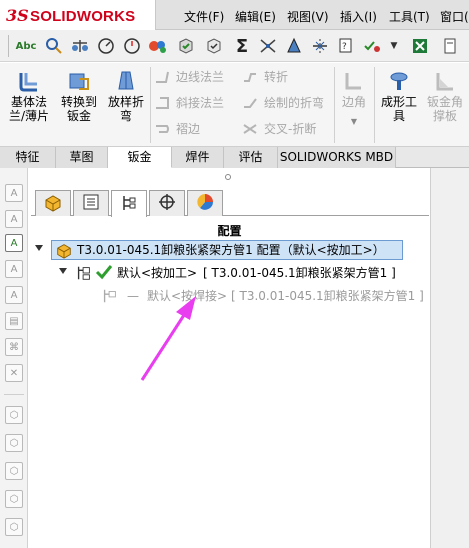  Describe the element at coordinates (250, 103) in the screenshot. I see `sketched-bend-icon` at that location.